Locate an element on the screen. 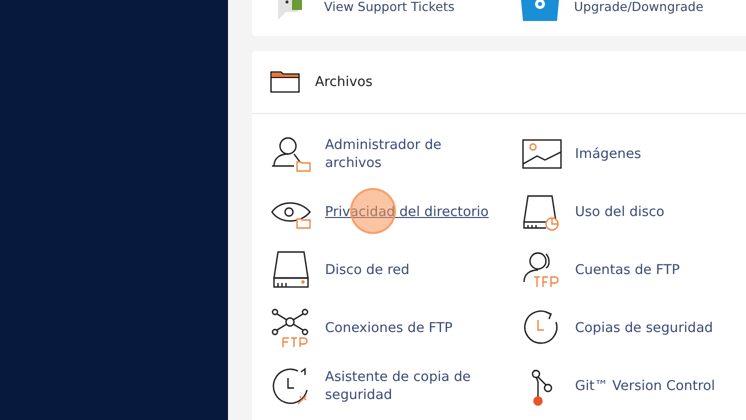  tool-link: Copias de seguridad is located at coordinates (660, 328).